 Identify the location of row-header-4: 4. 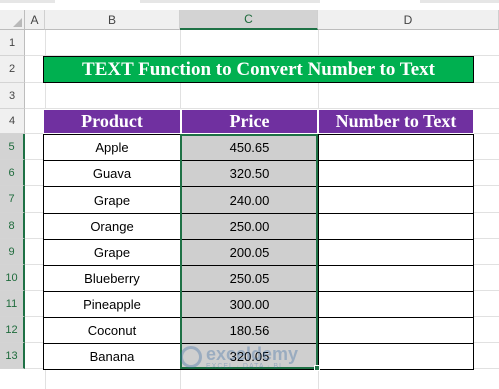
(12, 121).